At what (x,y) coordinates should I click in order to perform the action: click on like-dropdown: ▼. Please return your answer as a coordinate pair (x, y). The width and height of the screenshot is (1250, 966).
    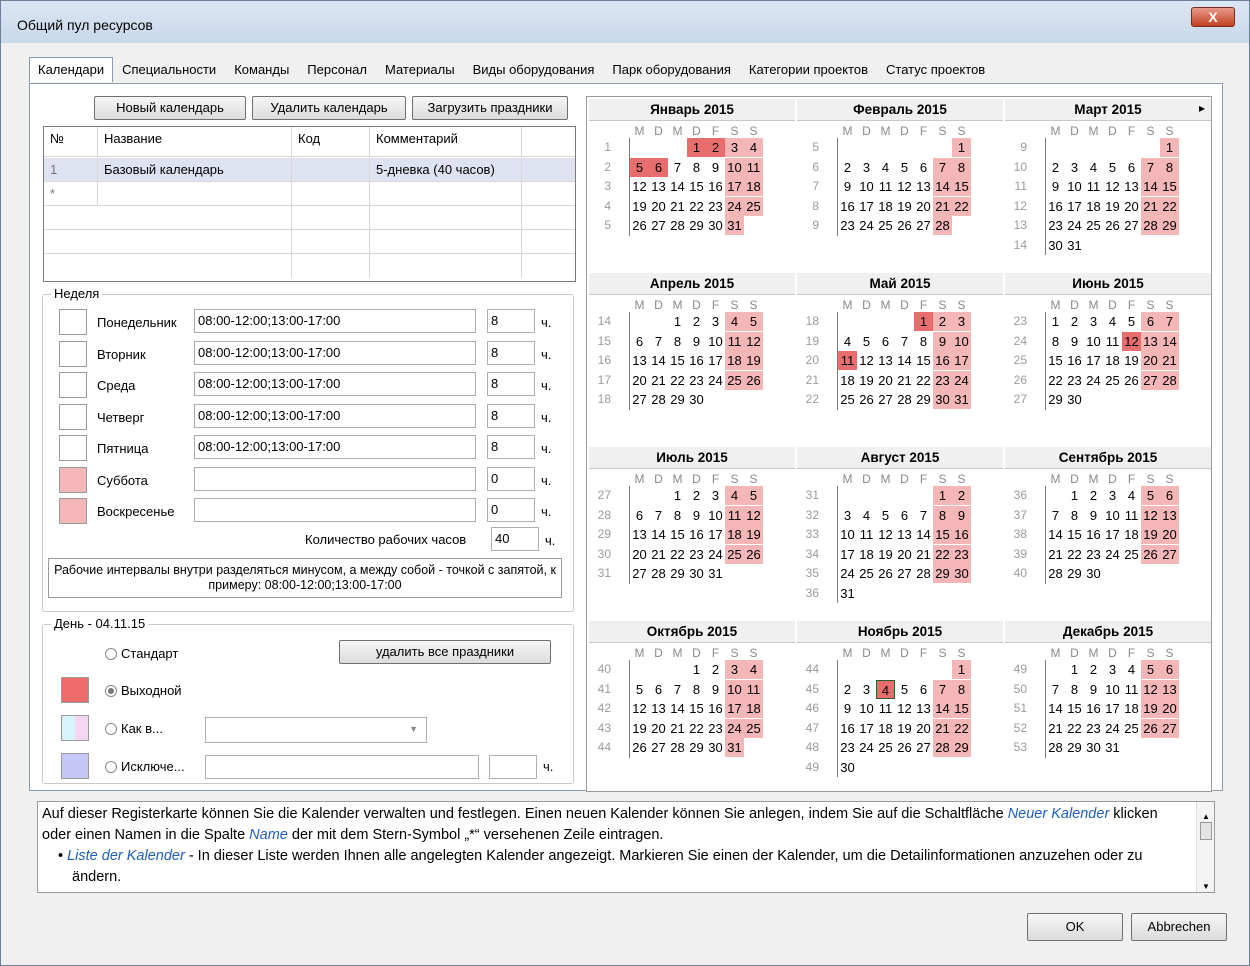
    Looking at the image, I should click on (316, 730).